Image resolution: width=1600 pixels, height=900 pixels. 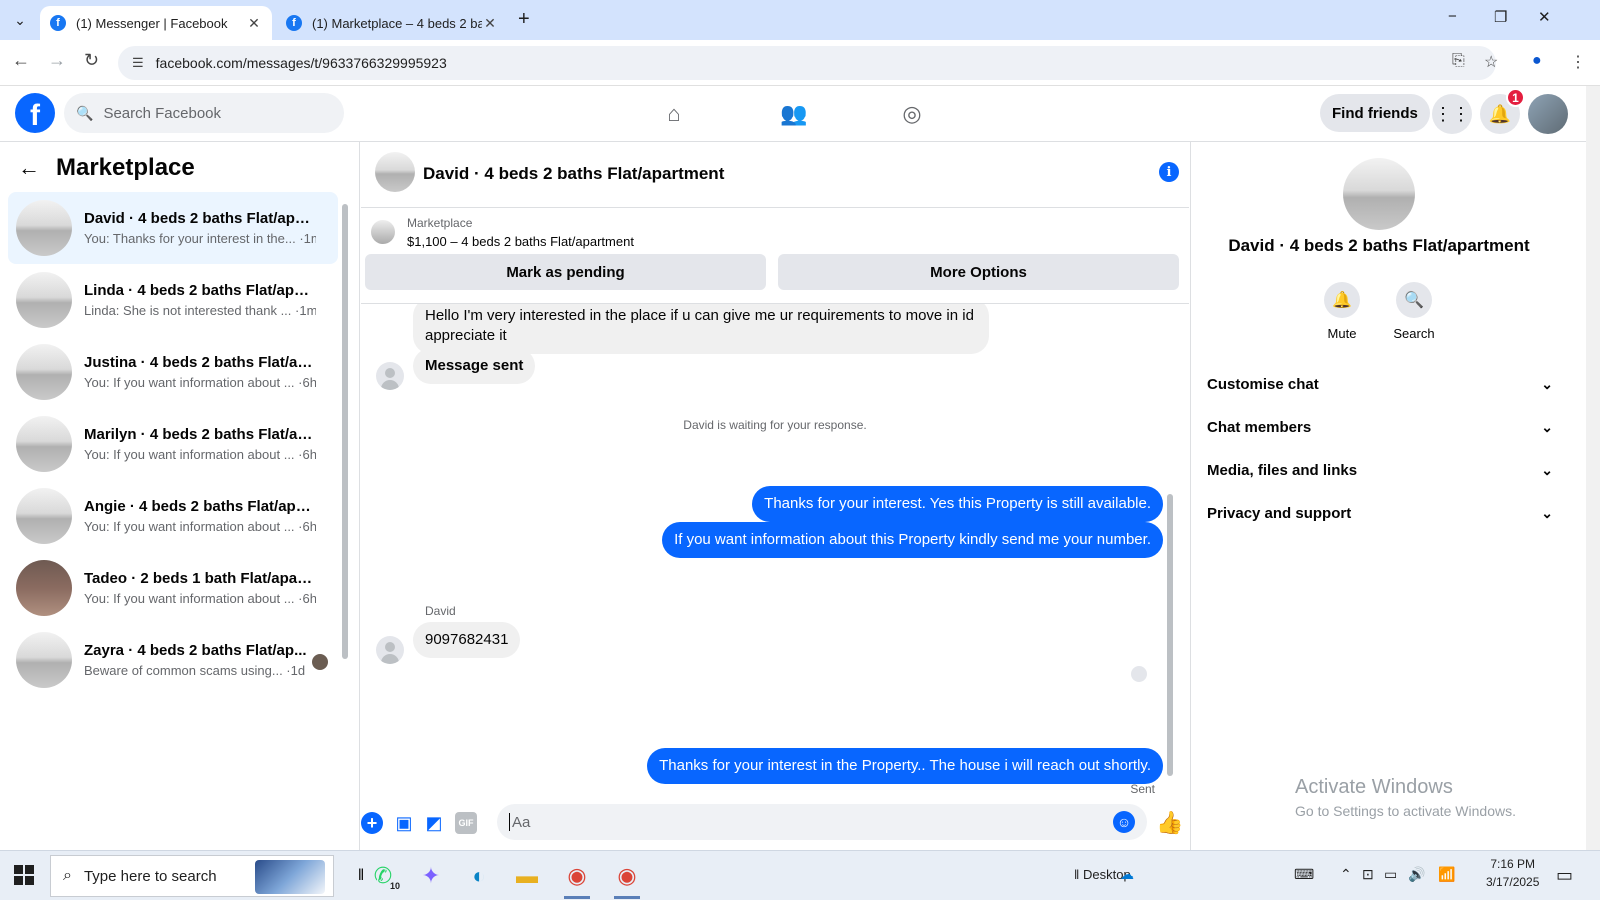 I want to click on keyboard-icon: ⌨, so click(x=1304, y=874).